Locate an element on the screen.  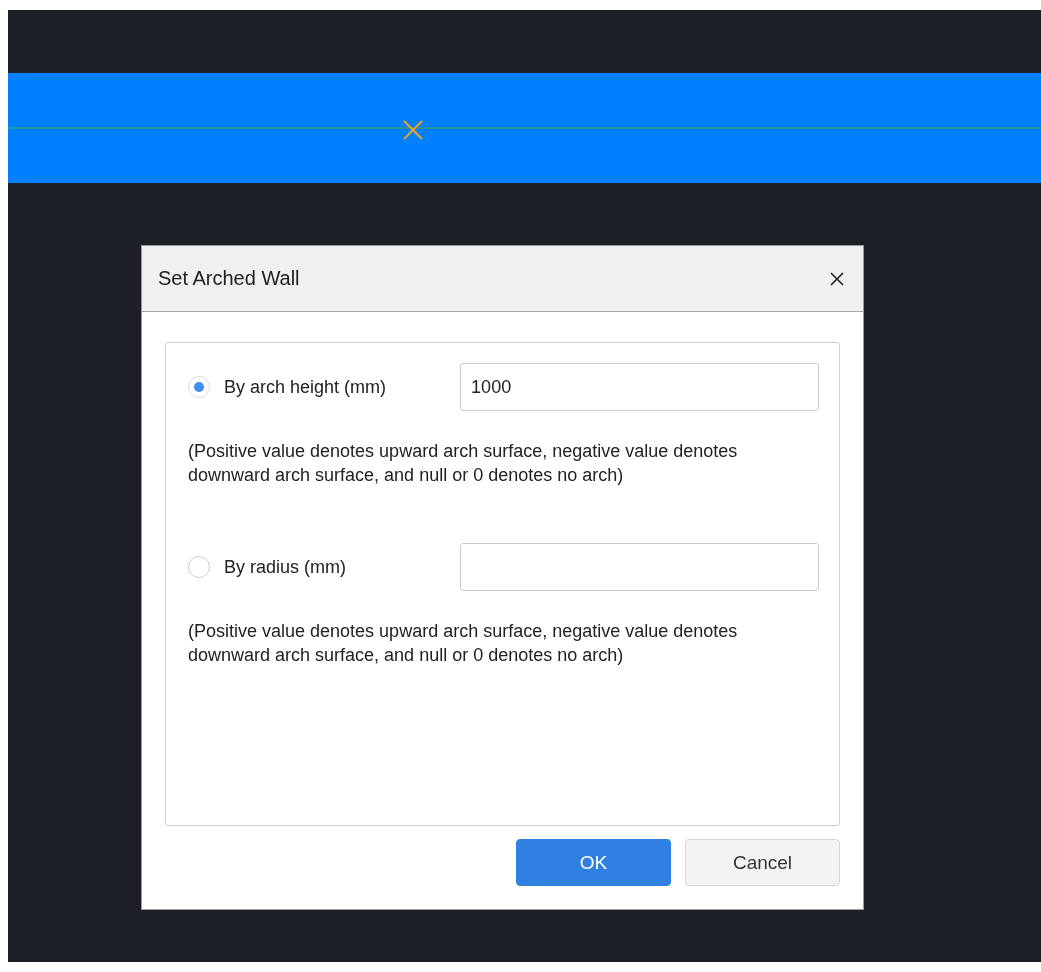
input-field is located at coordinates (639, 567).